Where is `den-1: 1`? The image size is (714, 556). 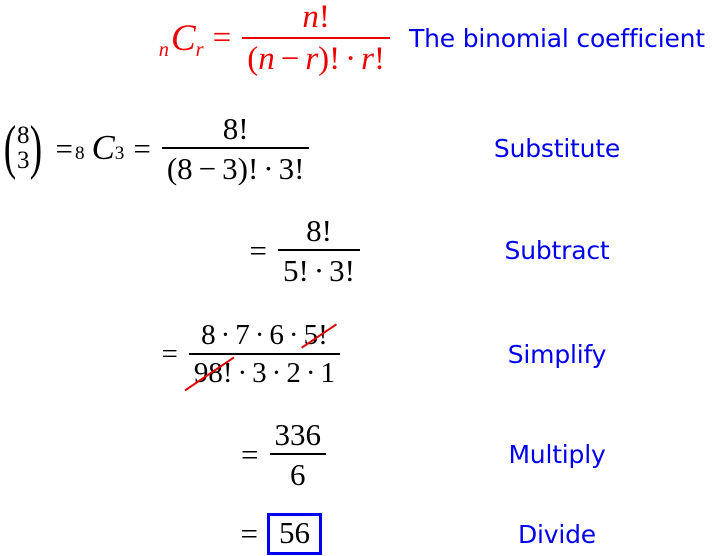
den-1: 1 is located at coordinates (328, 372).